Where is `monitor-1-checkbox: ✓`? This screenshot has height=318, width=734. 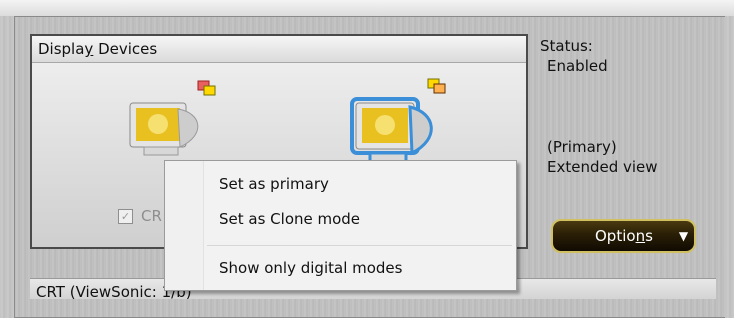 monitor-1-checkbox: ✓ is located at coordinates (125, 216).